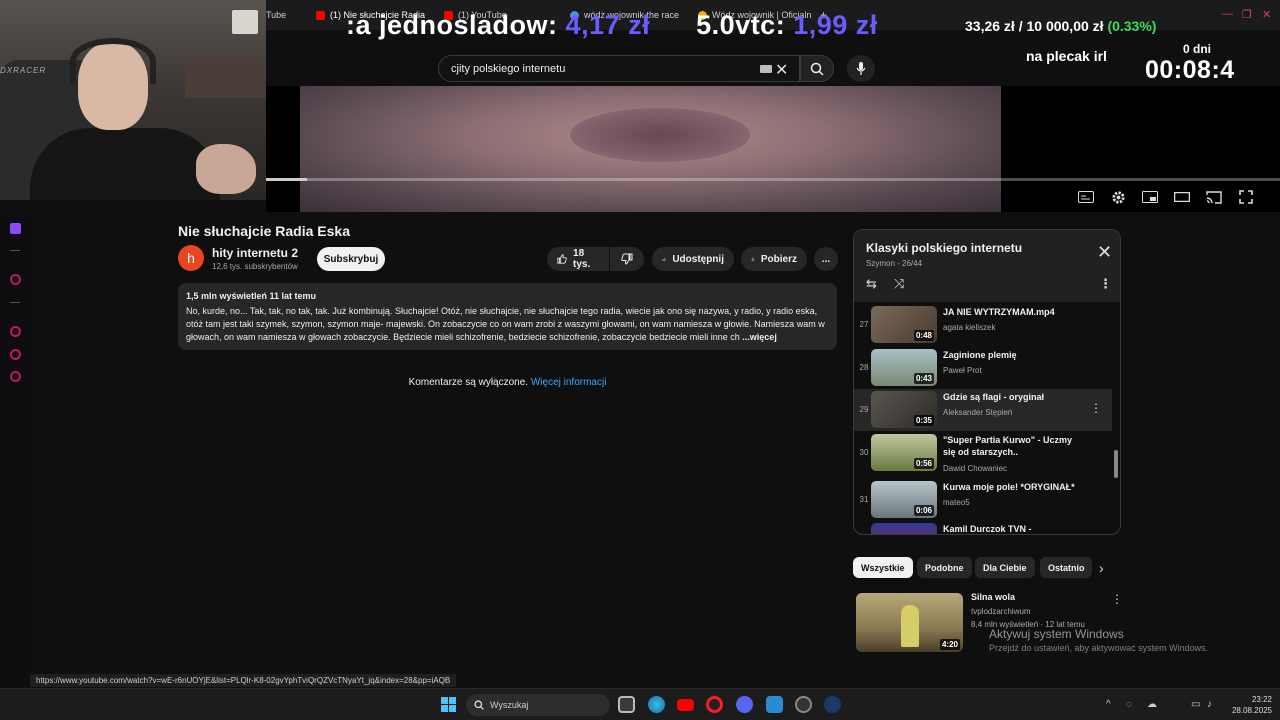 This screenshot has height=720, width=1280. What do you see at coordinates (774, 259) in the screenshot?
I see `download-button: Pobierz` at bounding box center [774, 259].